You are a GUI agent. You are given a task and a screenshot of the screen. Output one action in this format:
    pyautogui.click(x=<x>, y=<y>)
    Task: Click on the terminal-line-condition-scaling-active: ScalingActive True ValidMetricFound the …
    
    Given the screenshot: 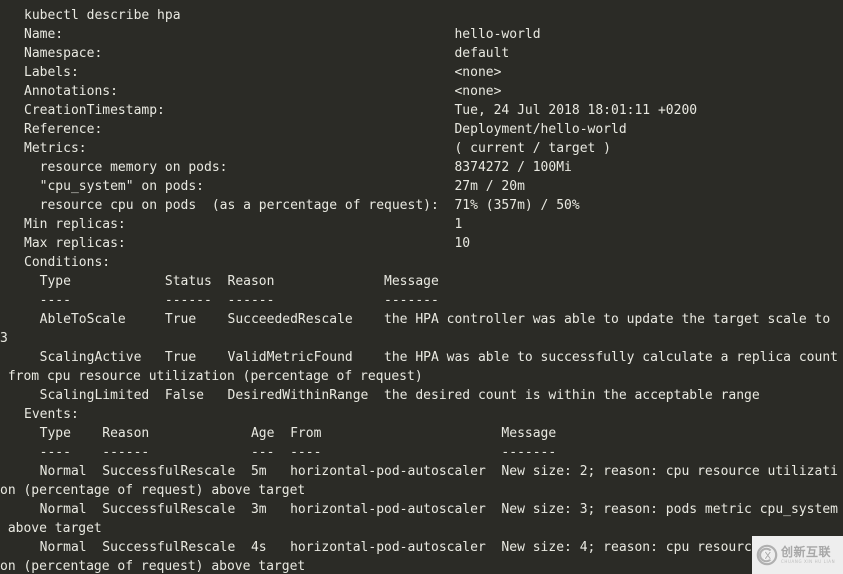 What is the action you would take?
    pyautogui.click(x=431, y=357)
    